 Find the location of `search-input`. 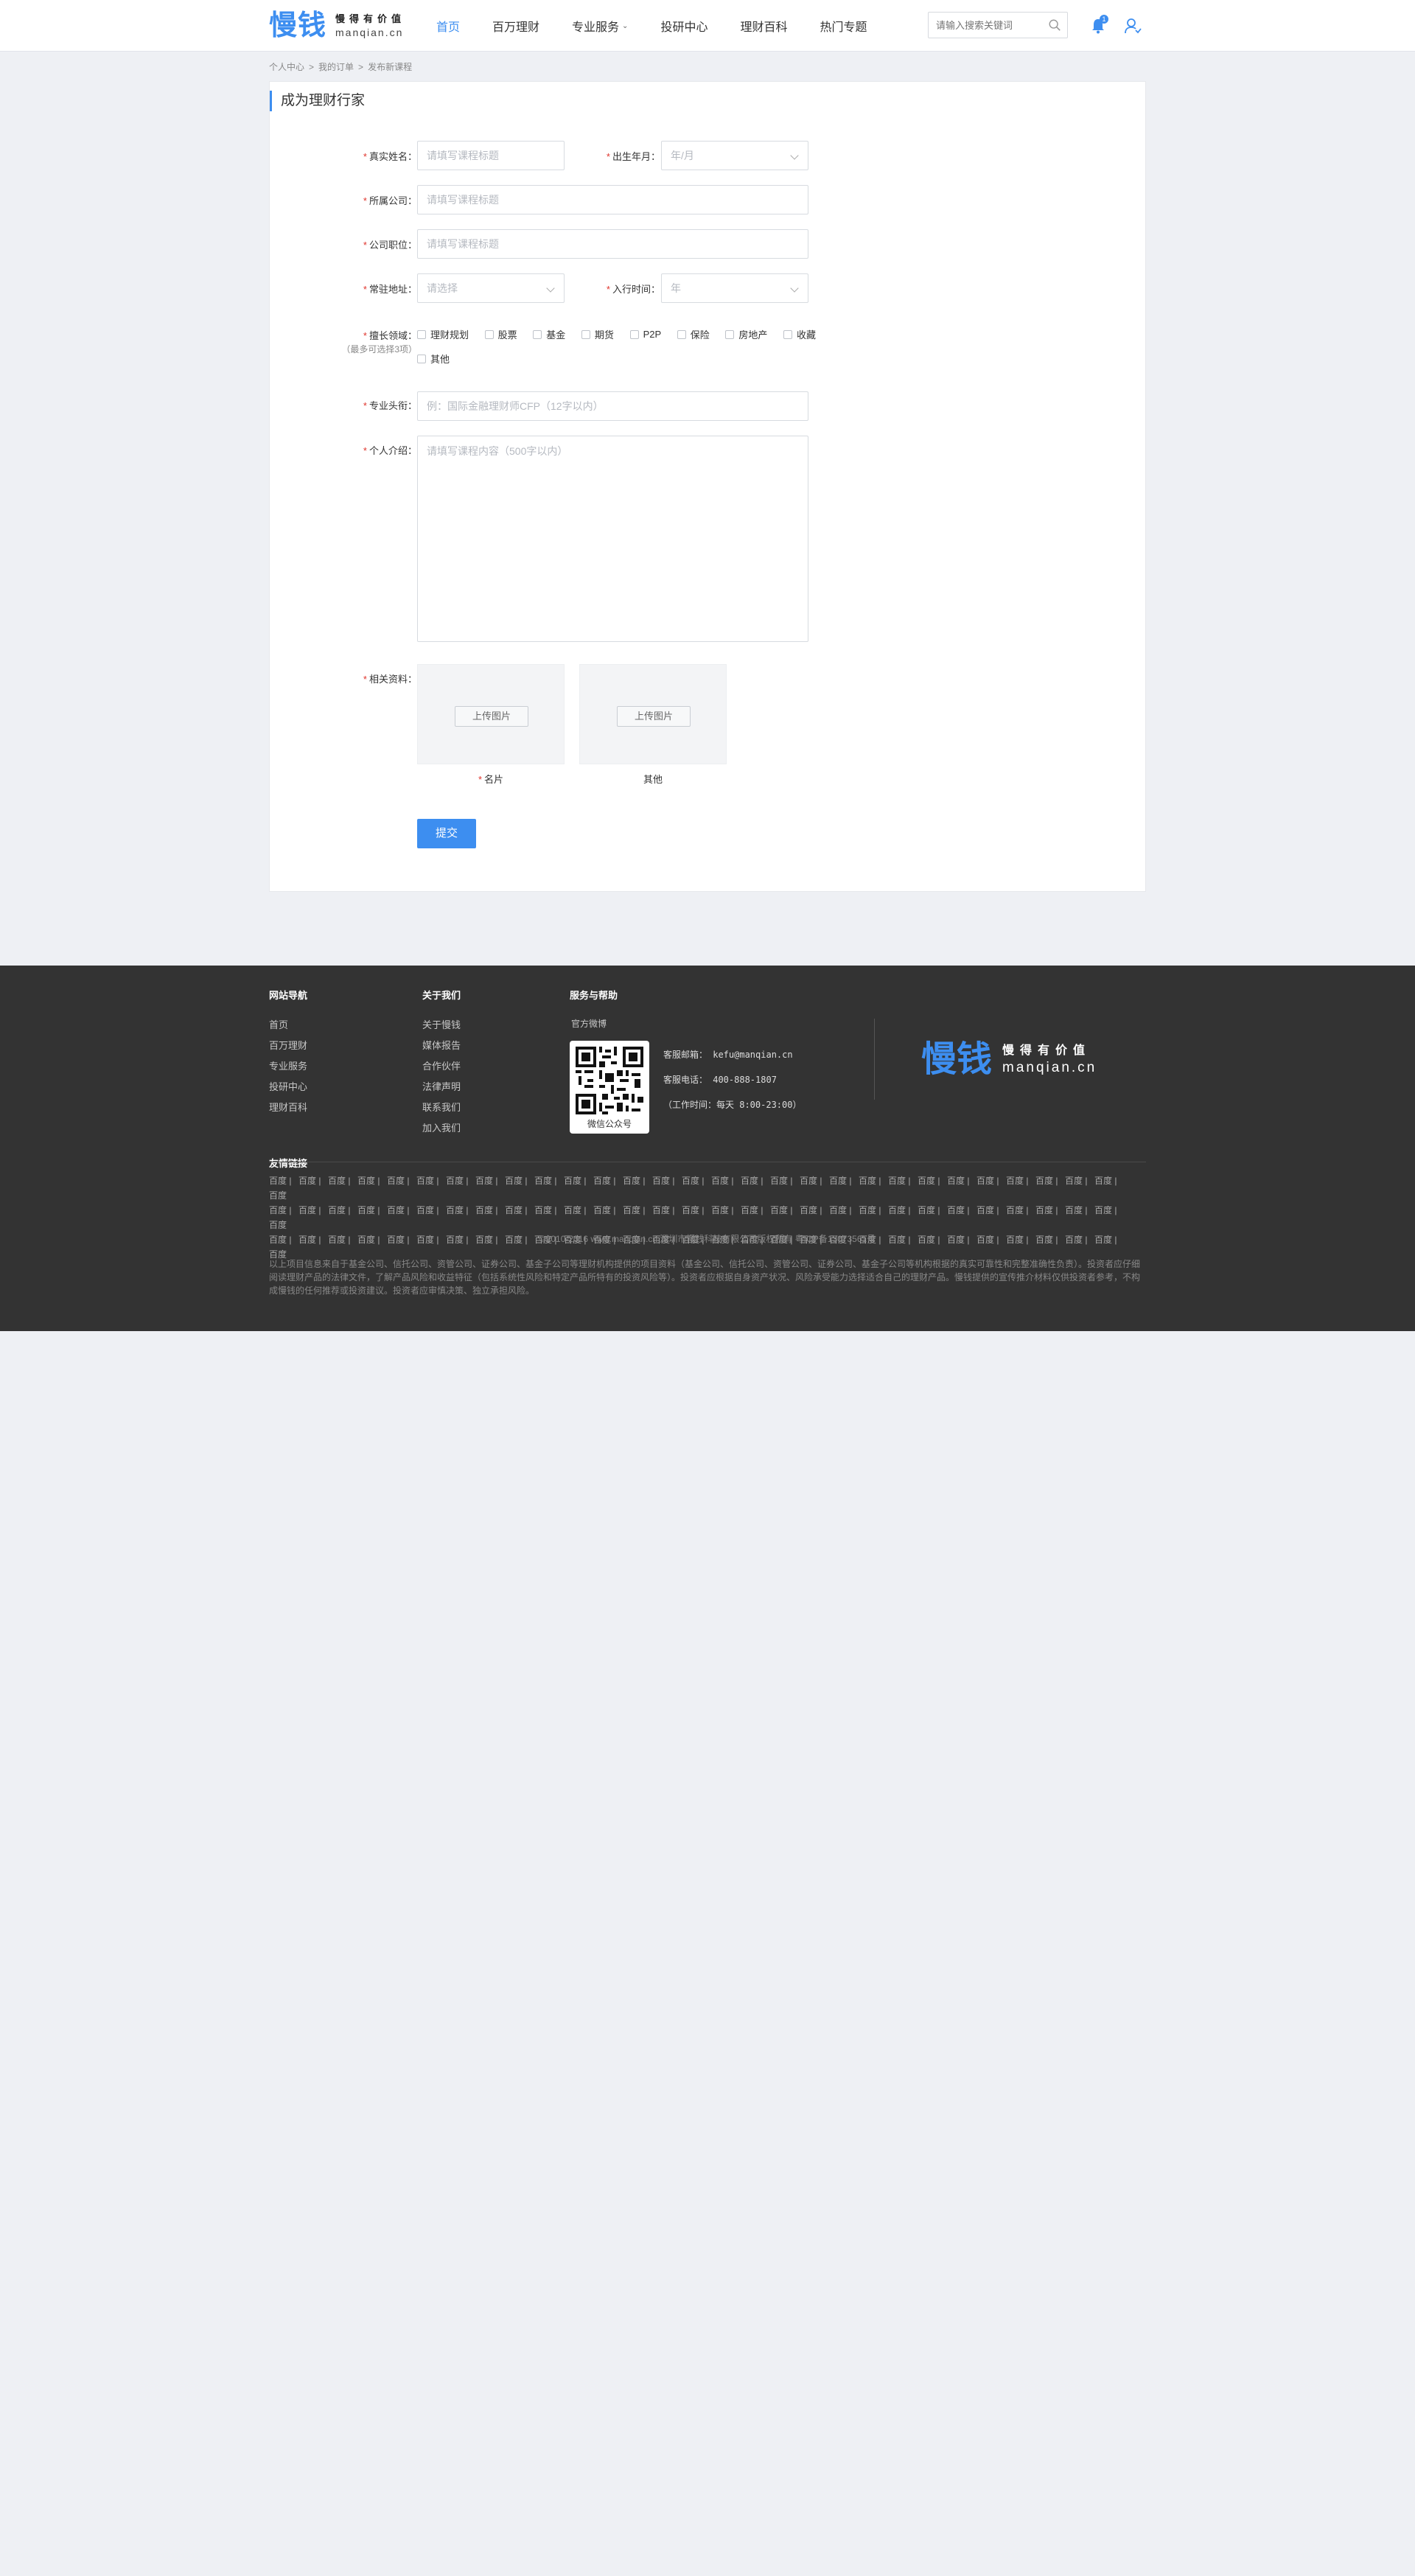

search-input is located at coordinates (984, 25).